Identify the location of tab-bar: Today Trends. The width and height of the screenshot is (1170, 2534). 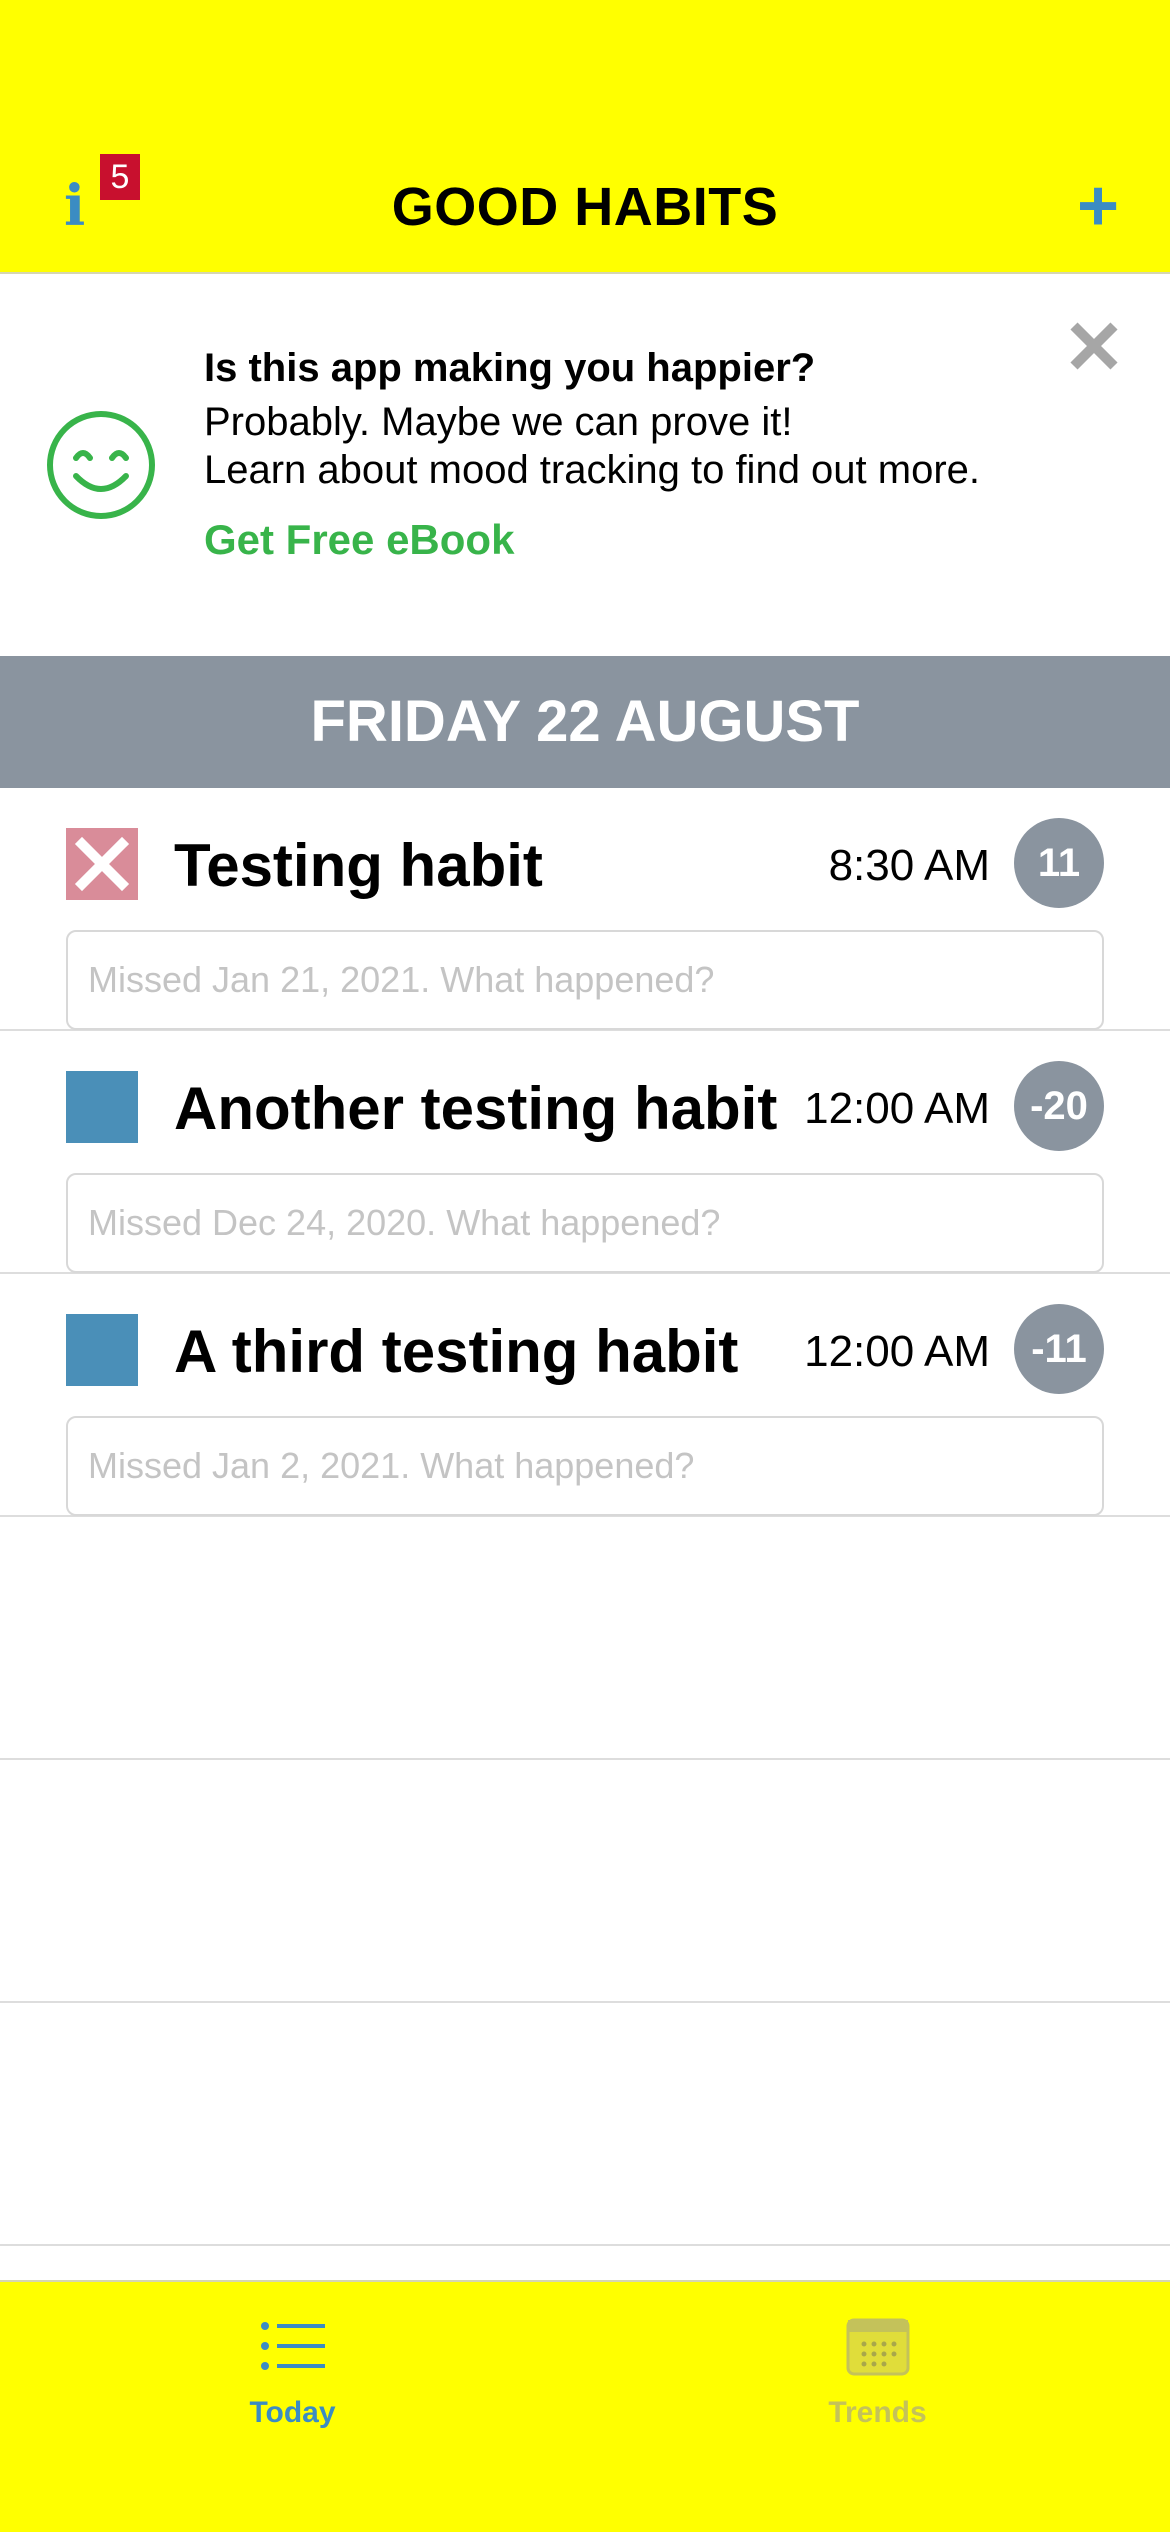
(585, 2406).